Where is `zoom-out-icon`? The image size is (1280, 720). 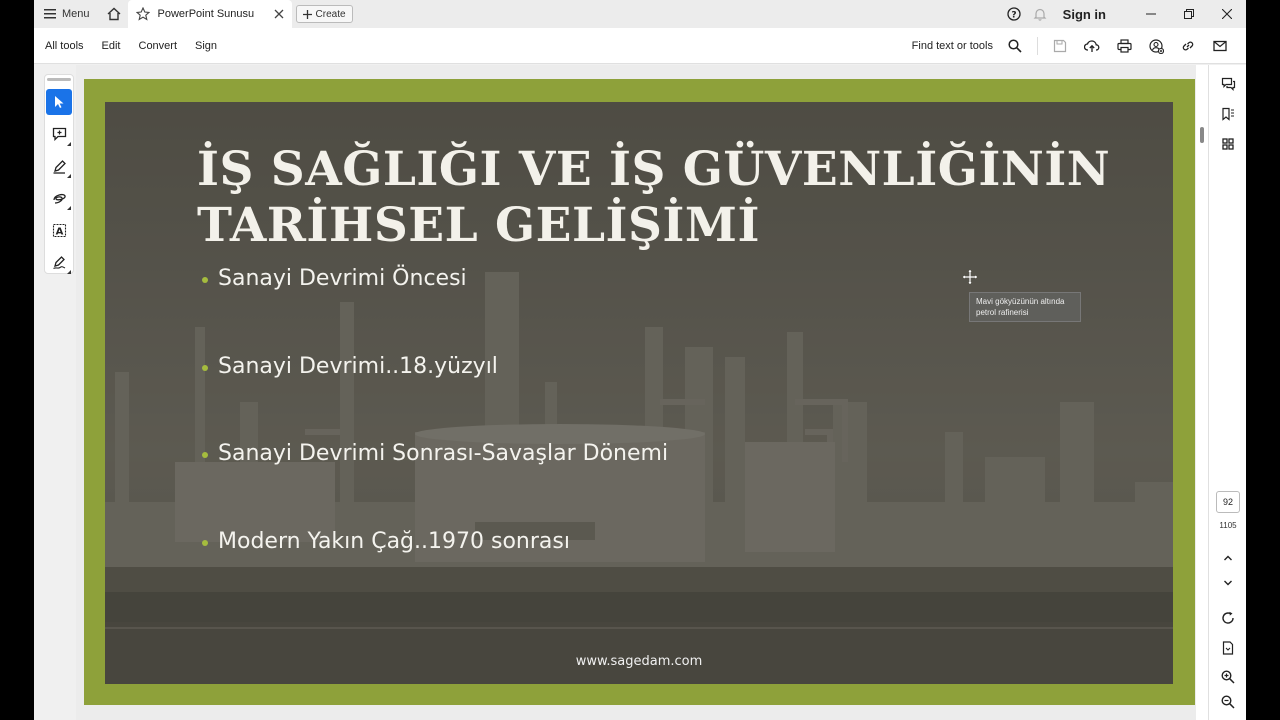 zoom-out-icon is located at coordinates (1228, 702).